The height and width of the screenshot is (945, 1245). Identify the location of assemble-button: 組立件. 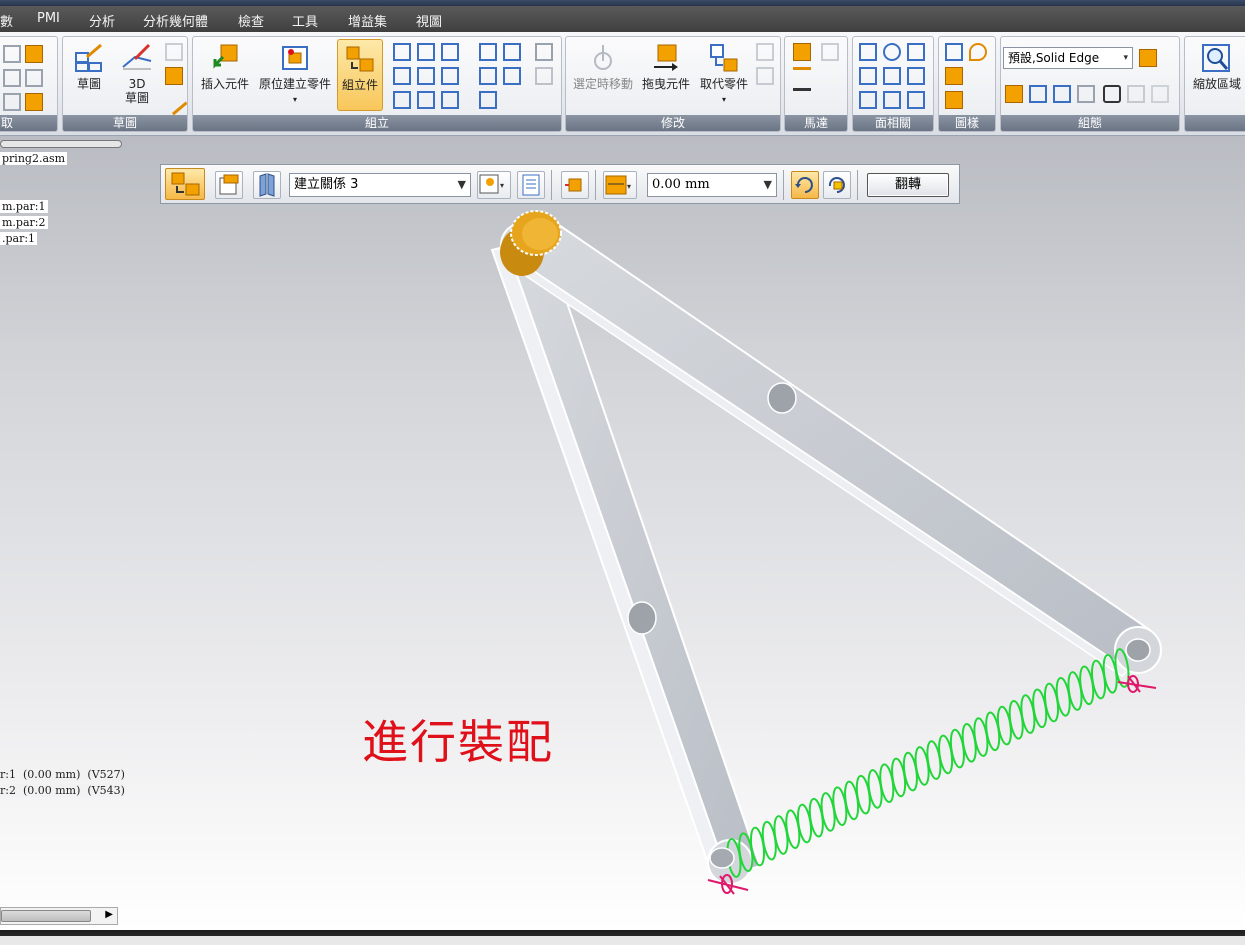
(360, 75).